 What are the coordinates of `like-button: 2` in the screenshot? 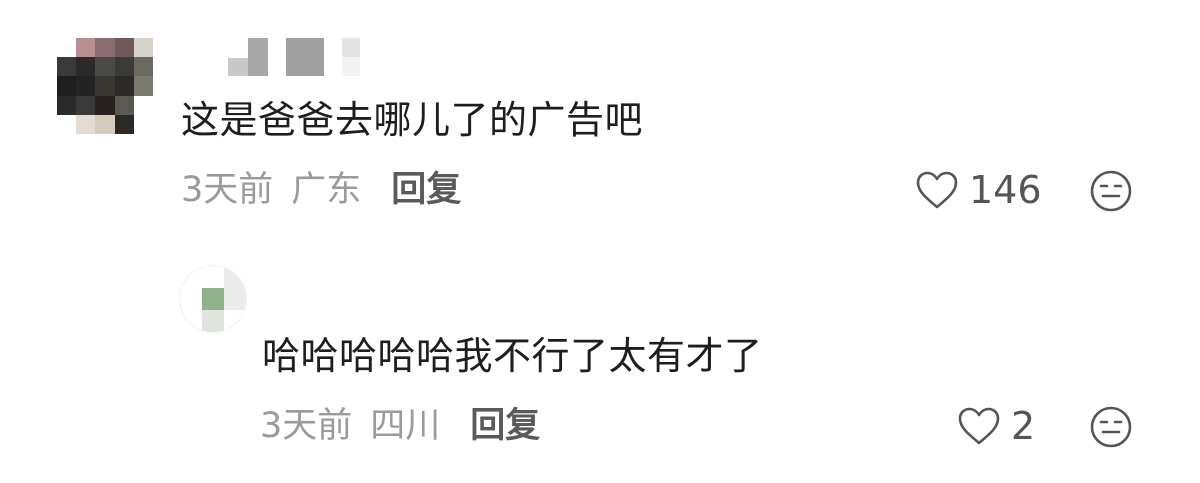 It's located at (996, 426).